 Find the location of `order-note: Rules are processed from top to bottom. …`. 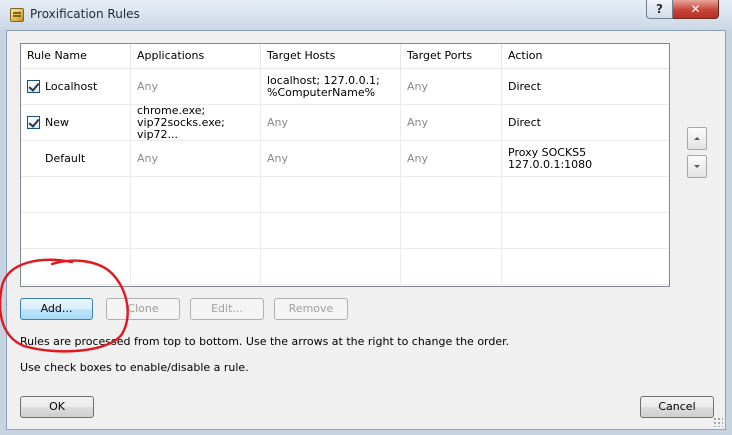

order-note: Rules are processed from top to bottom. … is located at coordinates (265, 341).